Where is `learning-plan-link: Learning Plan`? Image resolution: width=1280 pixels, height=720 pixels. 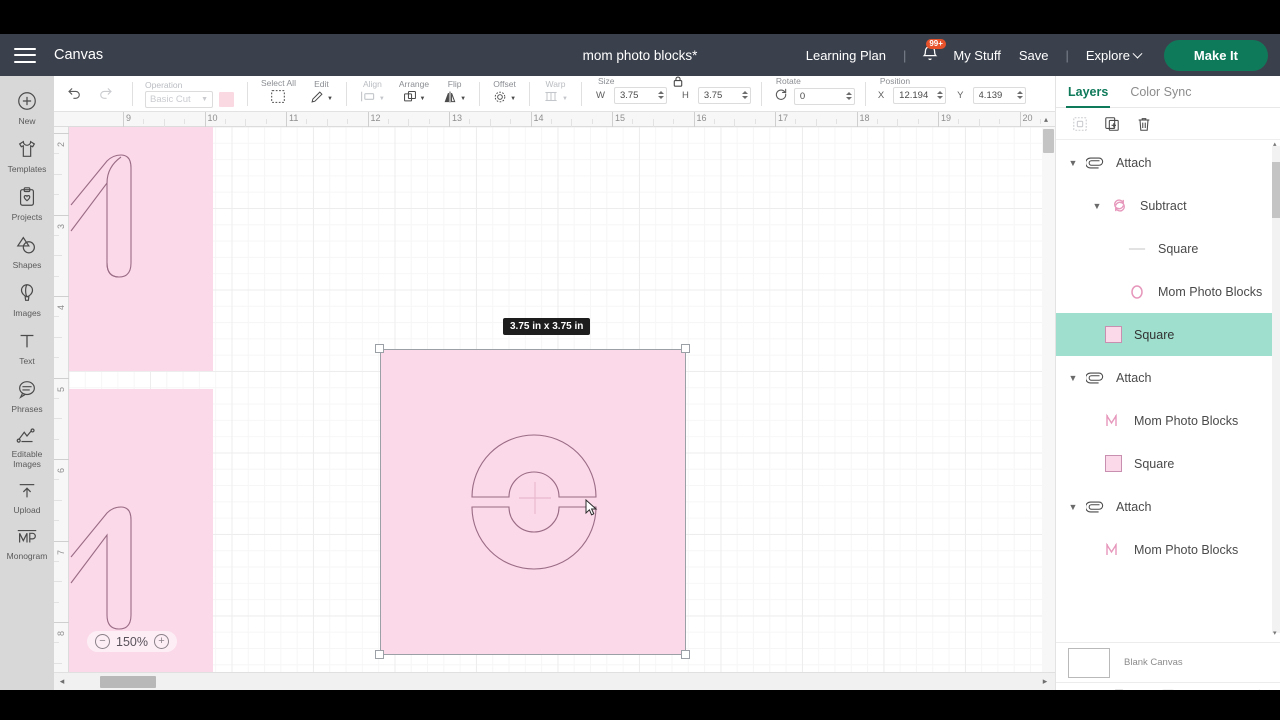
learning-plan-link: Learning Plan is located at coordinates (846, 55).